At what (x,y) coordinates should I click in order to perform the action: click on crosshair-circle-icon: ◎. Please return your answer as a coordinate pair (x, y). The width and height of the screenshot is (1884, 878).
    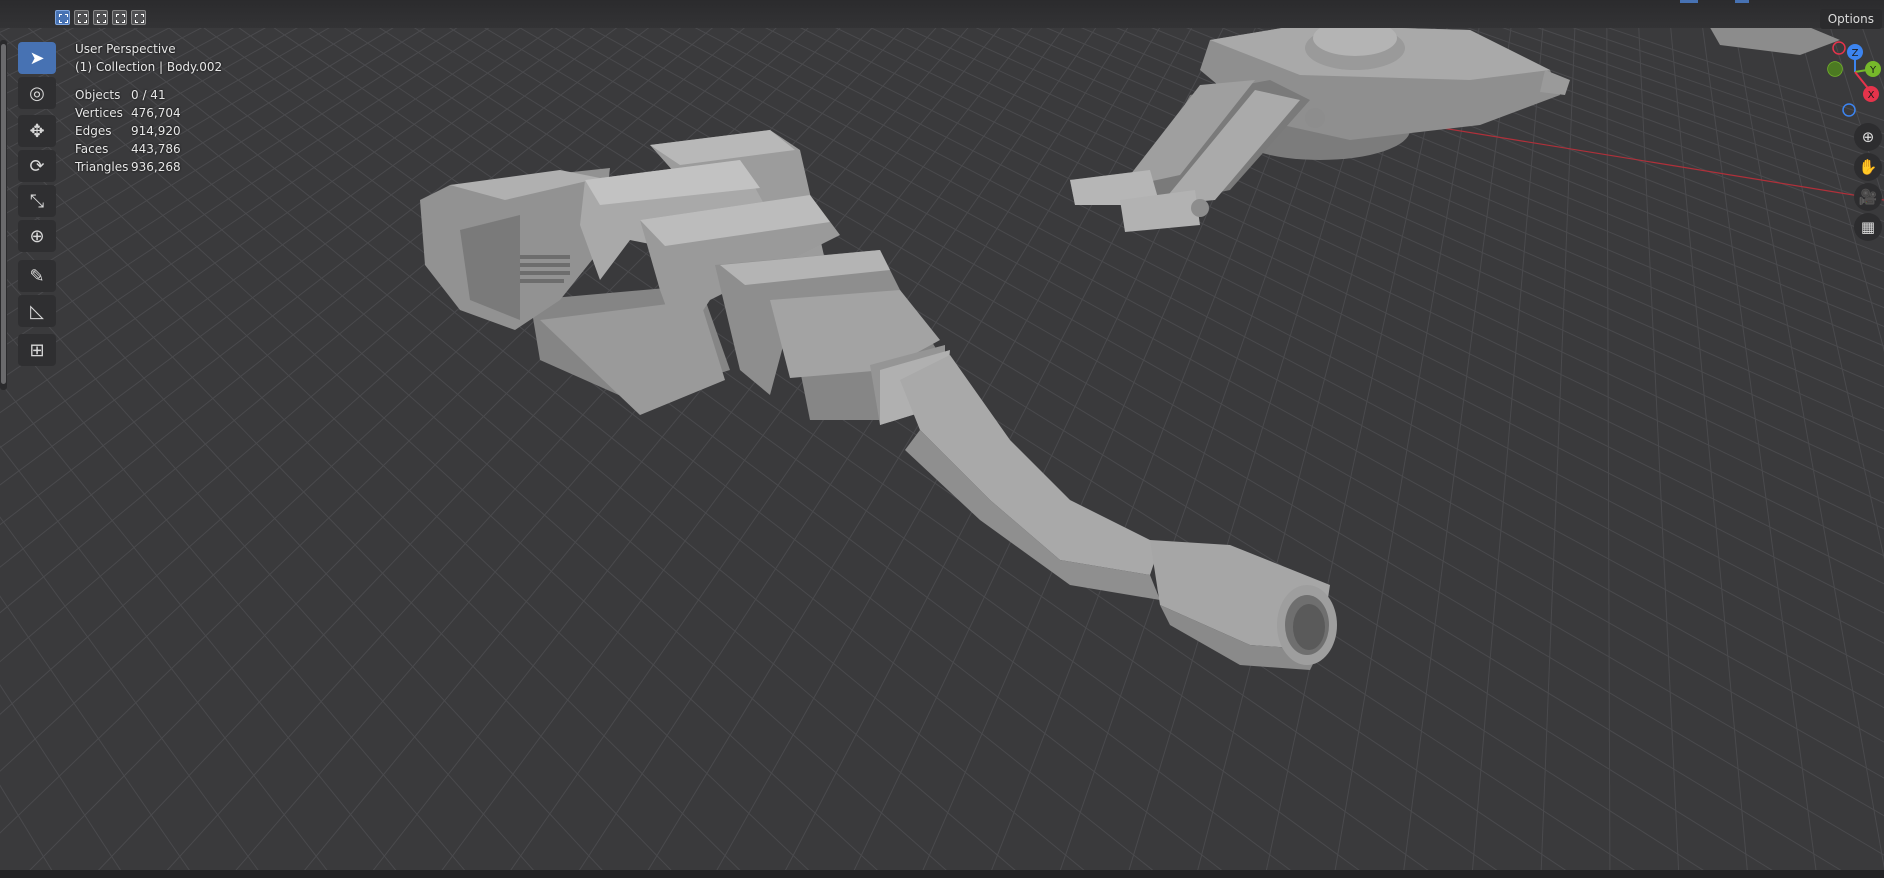
    Looking at the image, I should click on (37, 93).